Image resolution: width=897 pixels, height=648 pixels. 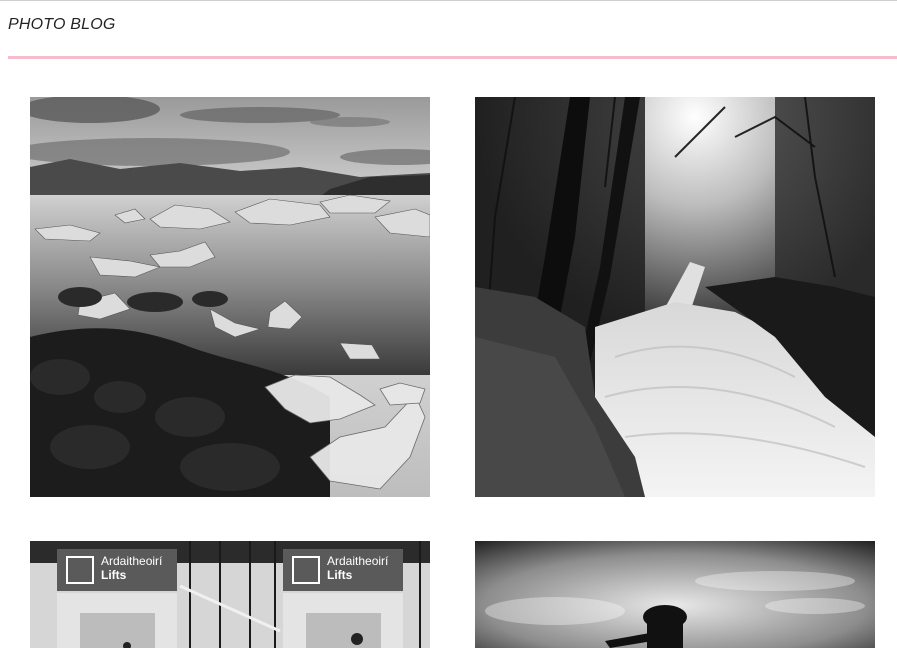 I want to click on cyclist-silhouette-image, so click(x=675, y=594).